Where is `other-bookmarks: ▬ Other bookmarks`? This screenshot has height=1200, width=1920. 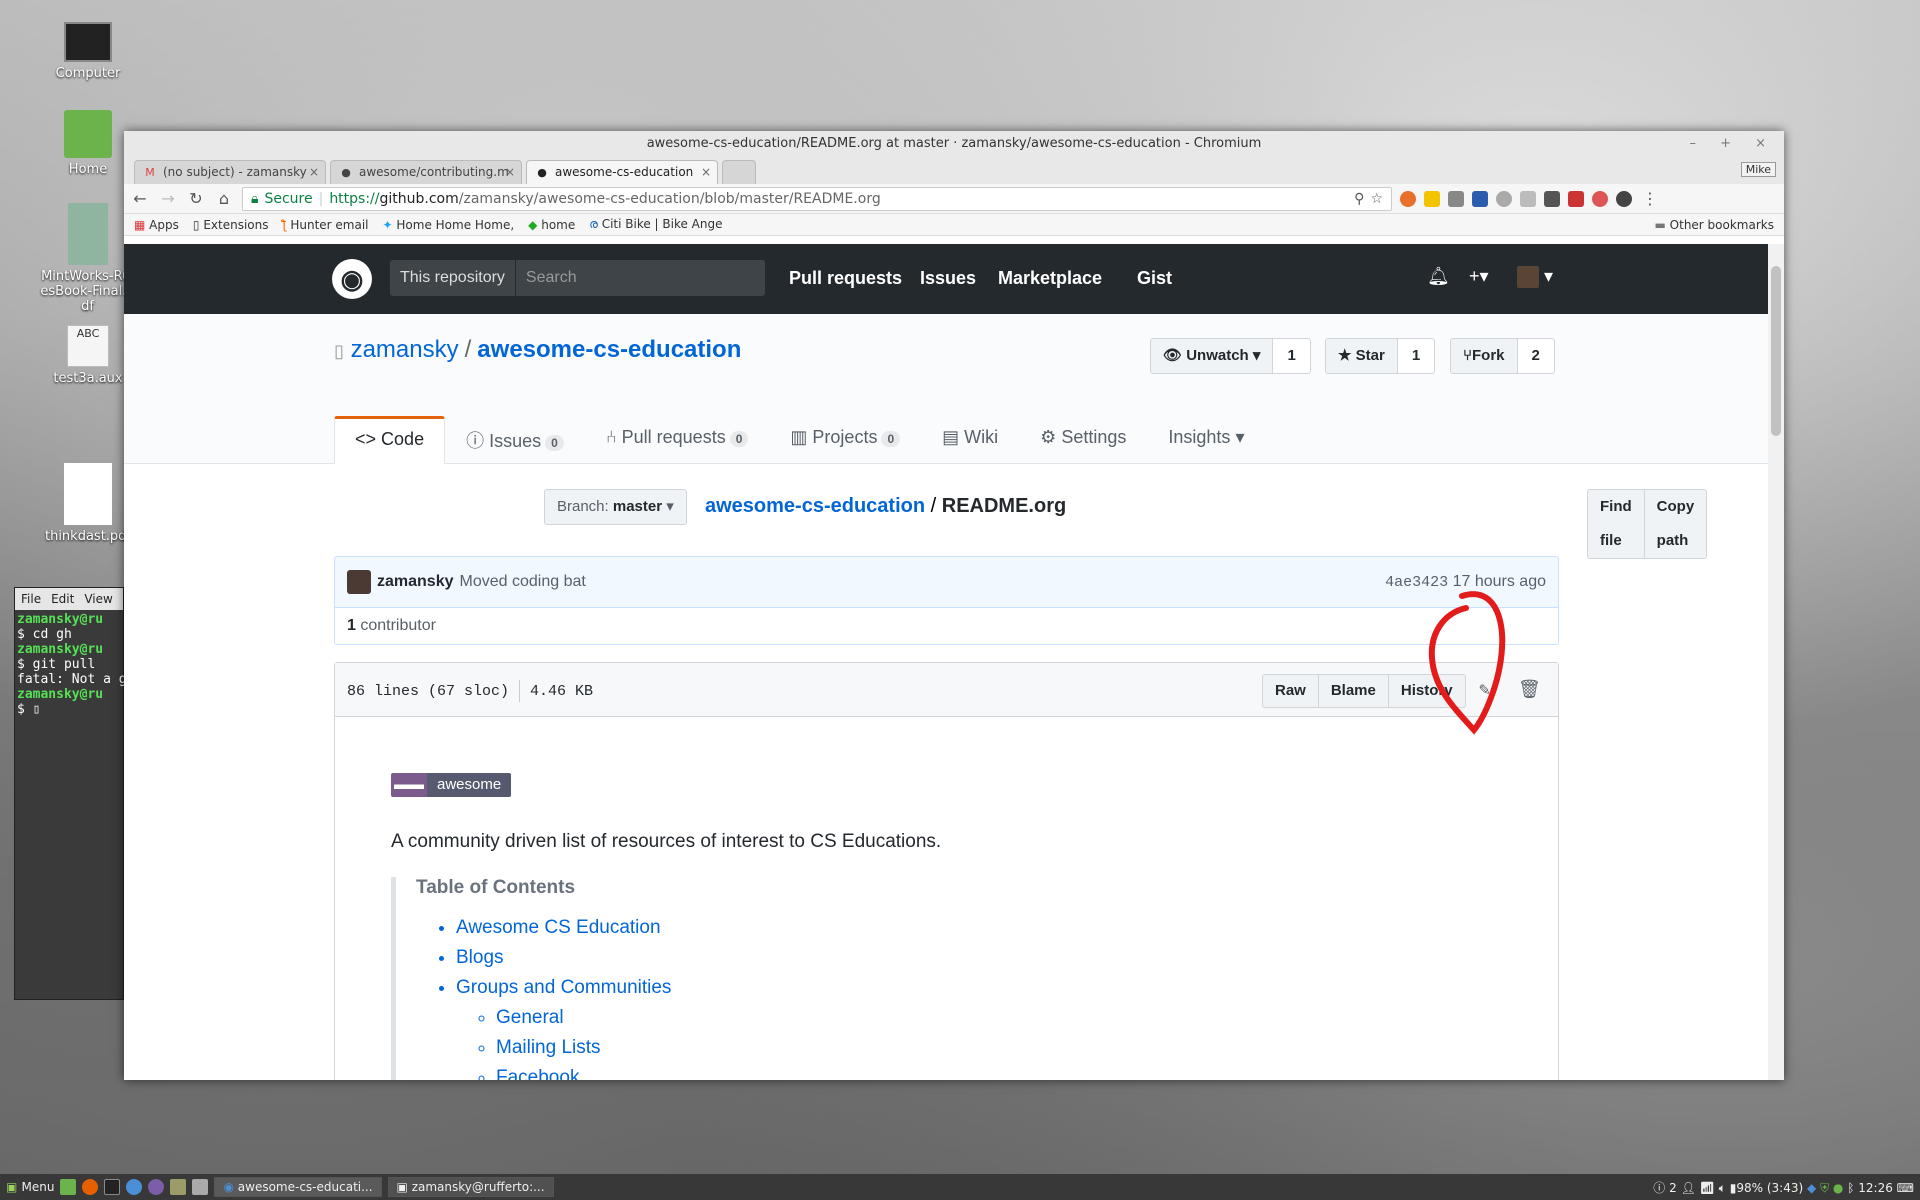 other-bookmarks: ▬ Other bookmarks is located at coordinates (1715, 225).